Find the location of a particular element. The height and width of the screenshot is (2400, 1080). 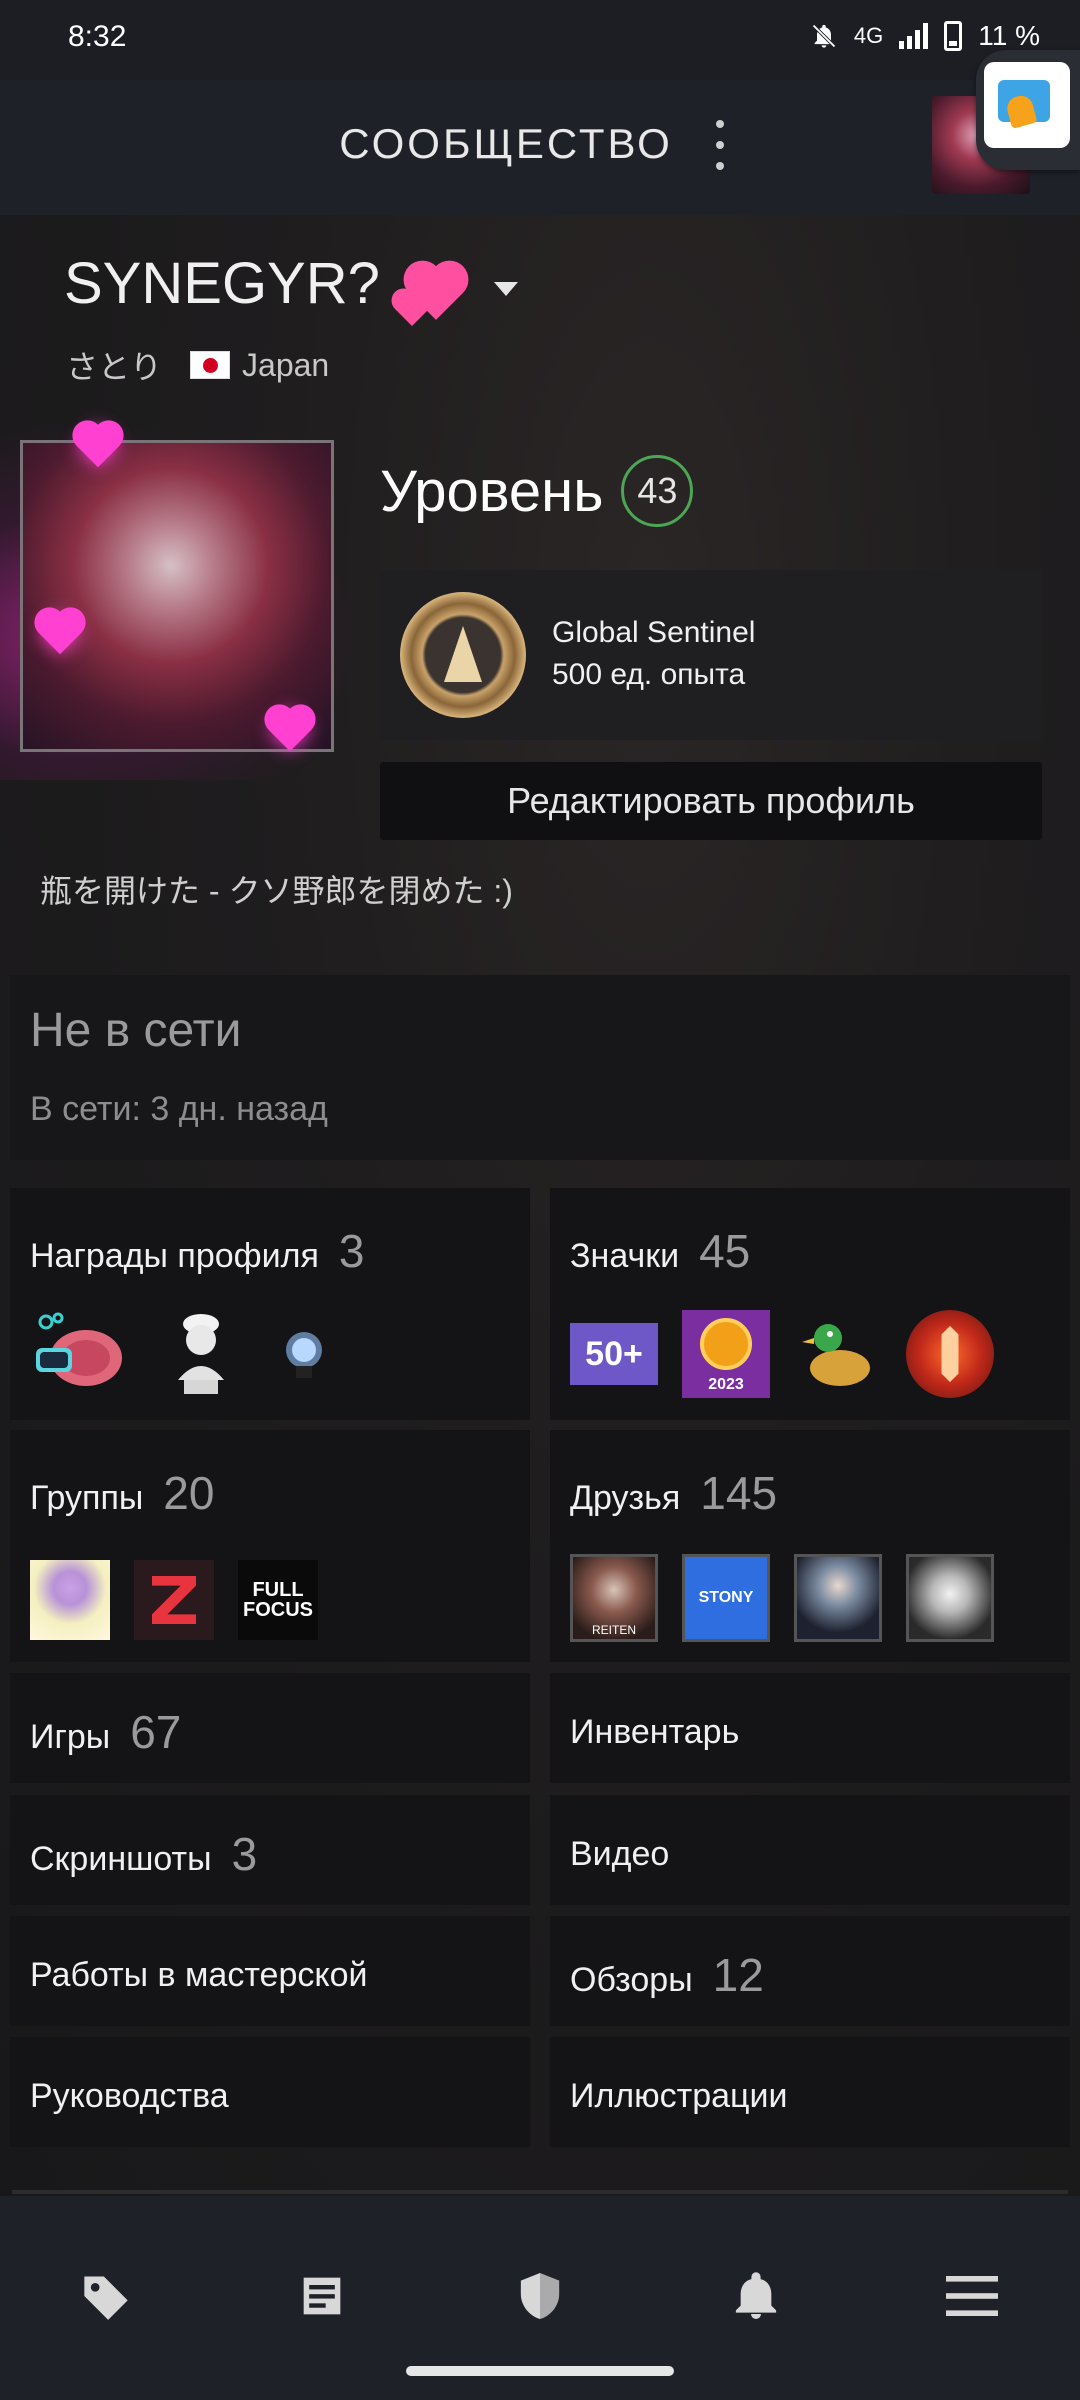

badge-year: 2023 is located at coordinates (726, 1384).